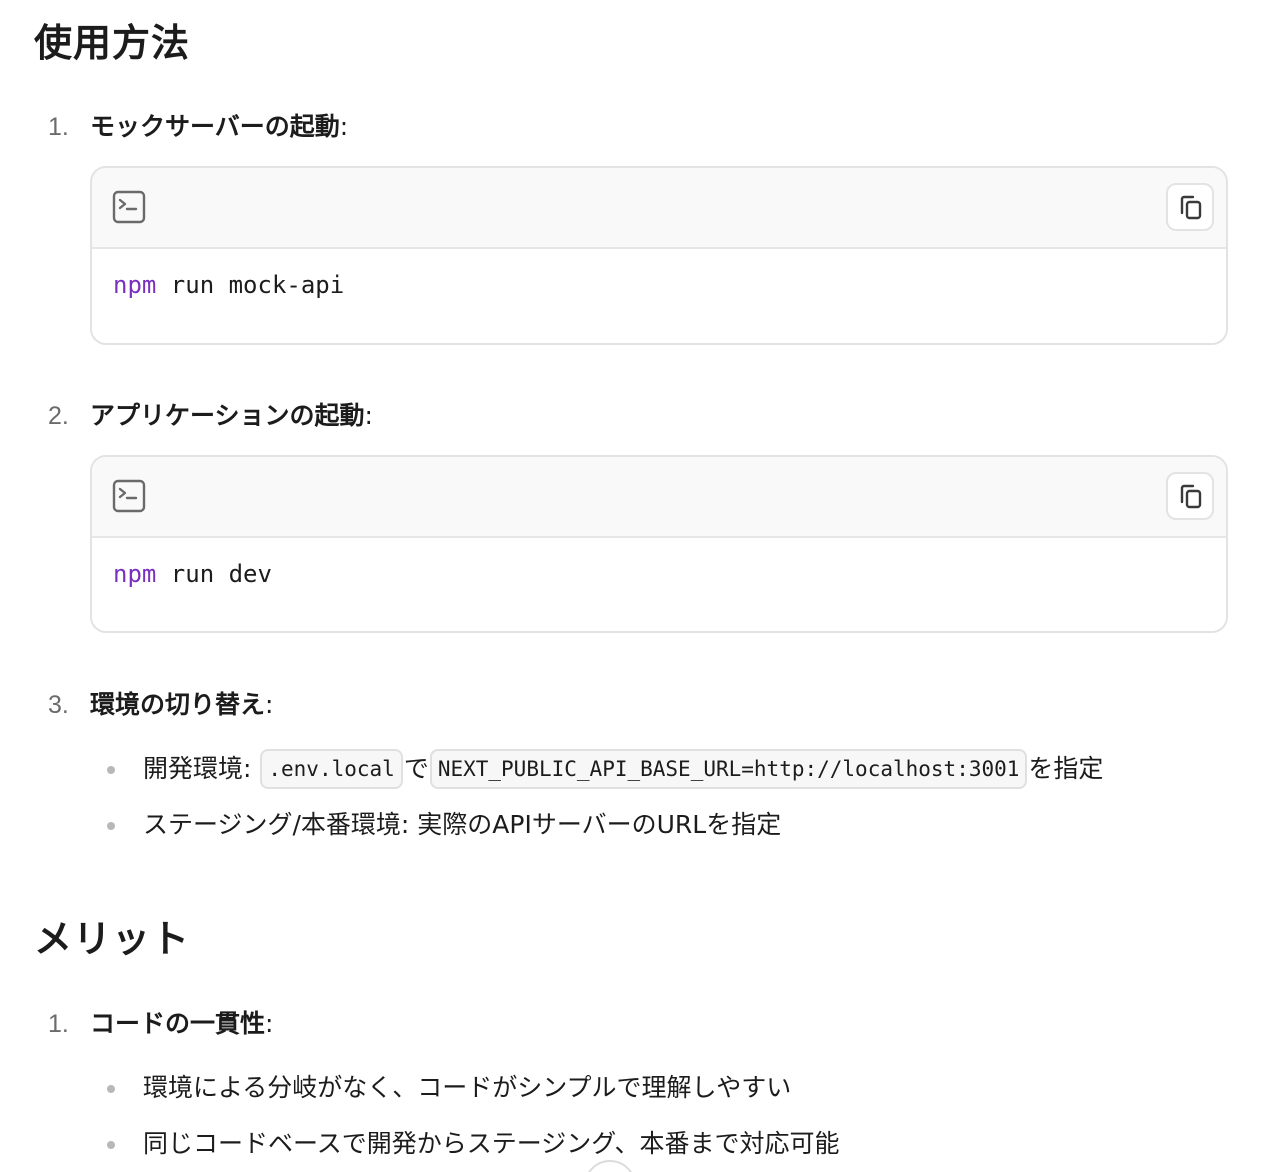  Describe the element at coordinates (58, 416) in the screenshot. I see `step-number: 2.` at that location.